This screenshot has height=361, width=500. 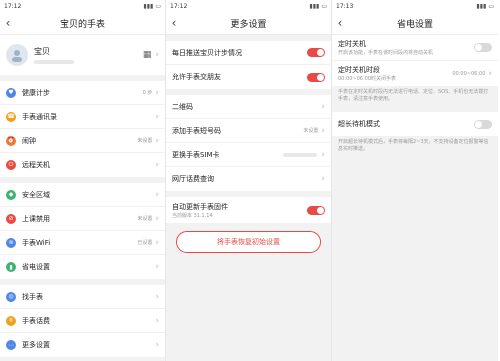 I want to click on setting-label: 允许手表交朋友, so click(x=196, y=77).